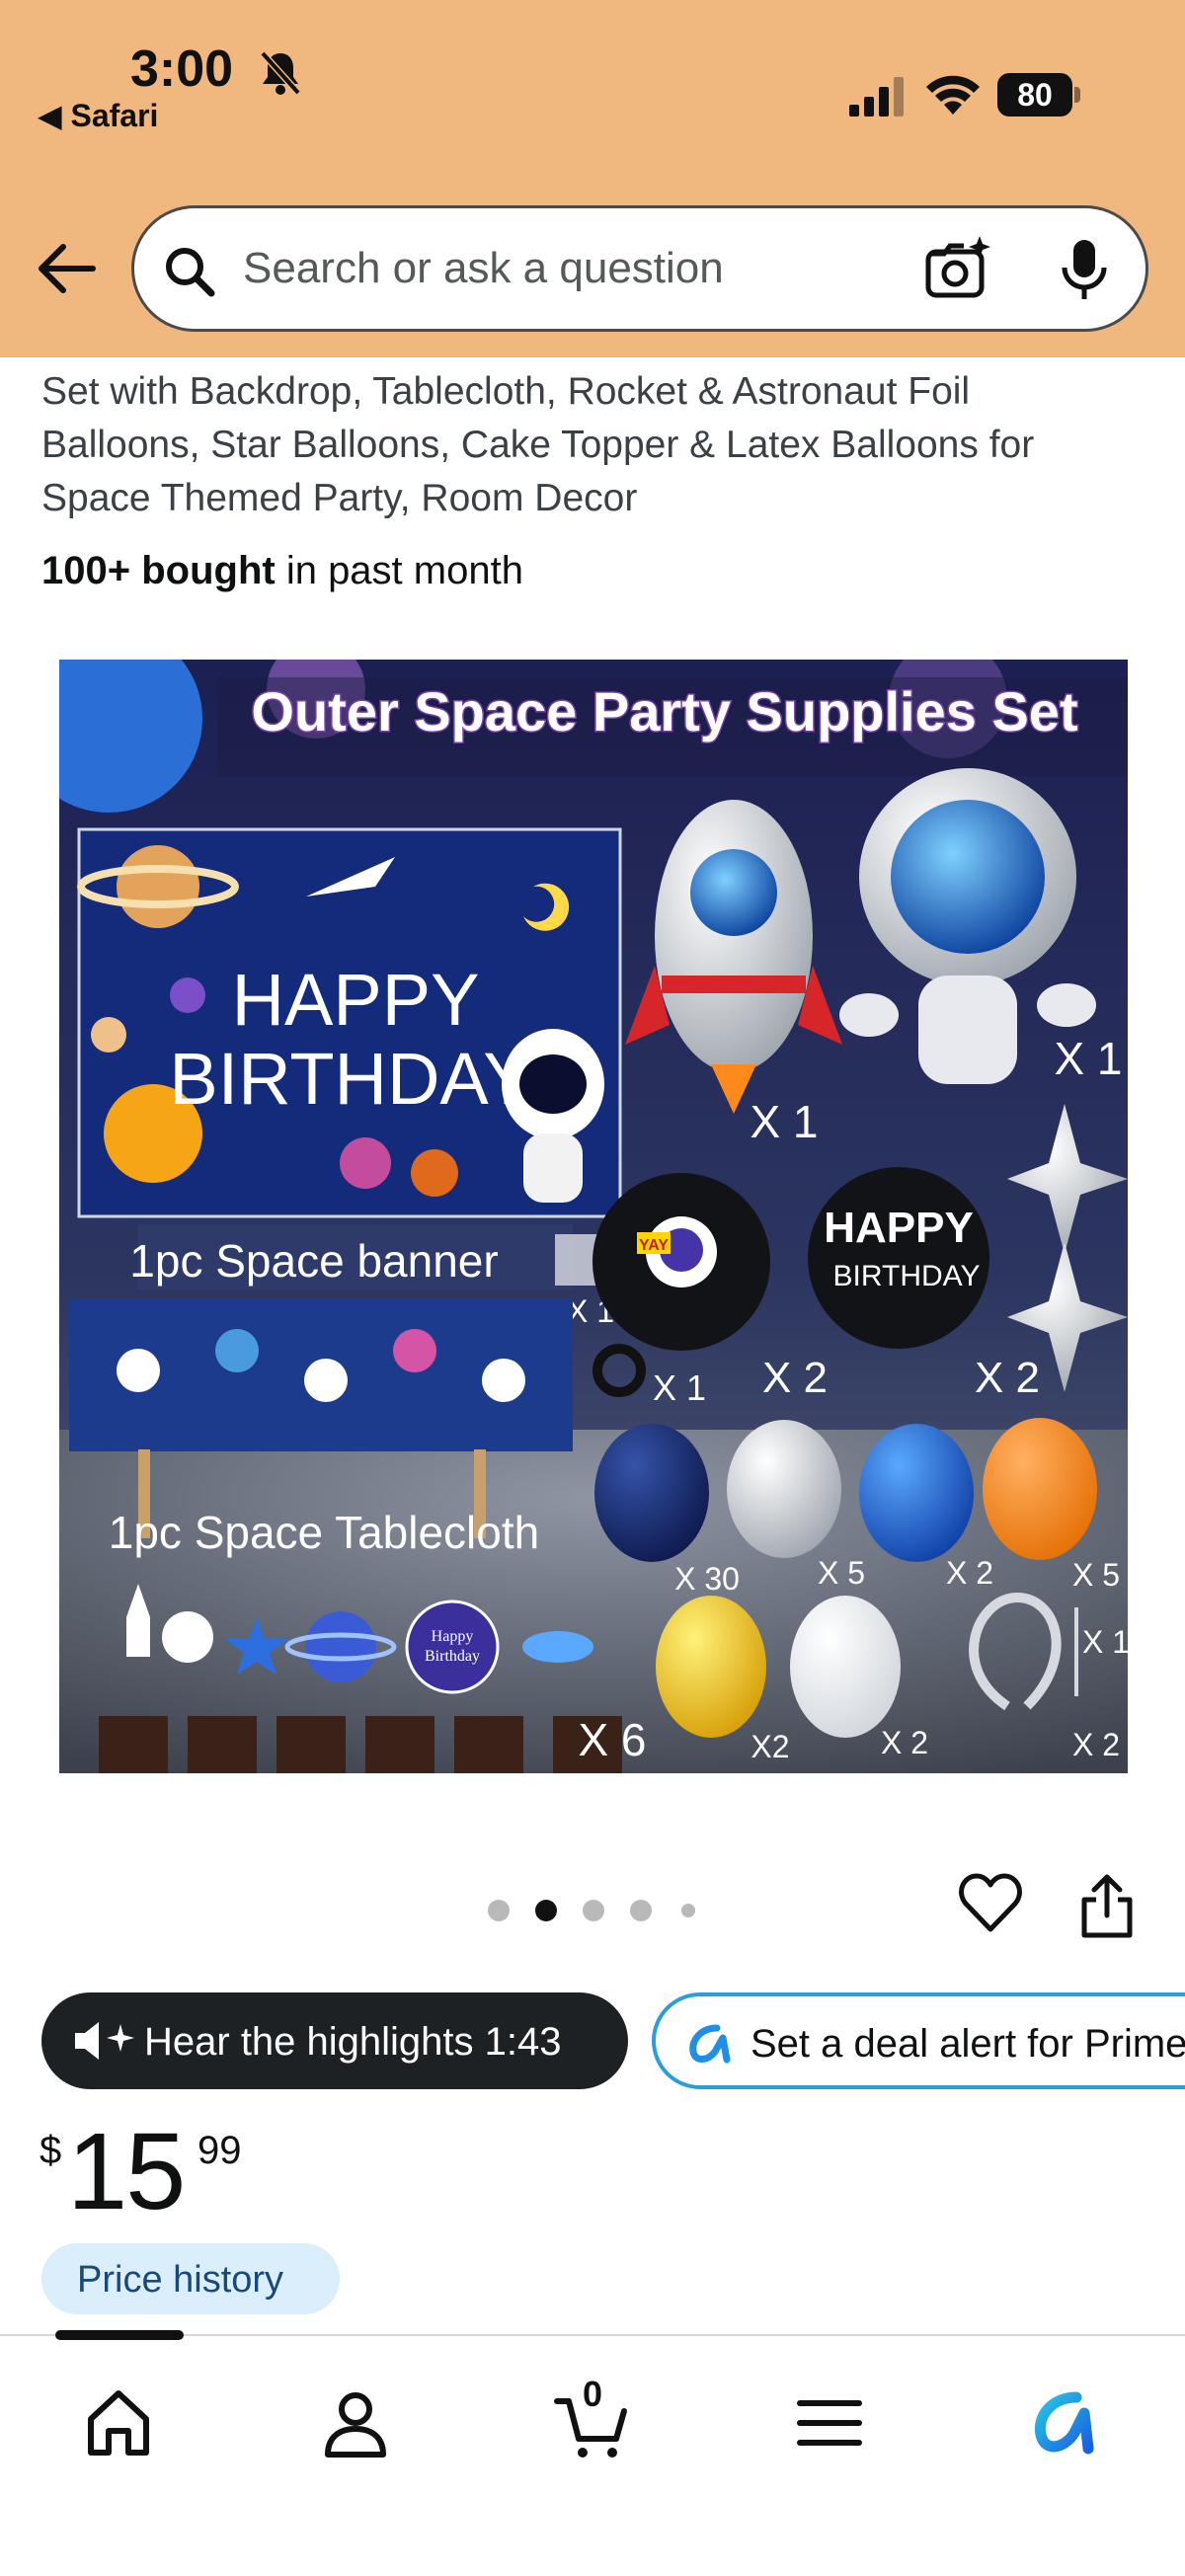 The image size is (1185, 2576). What do you see at coordinates (324, 1532) in the screenshot?
I see `image-tablecloth-label: 1pc Space Tablecloth` at bounding box center [324, 1532].